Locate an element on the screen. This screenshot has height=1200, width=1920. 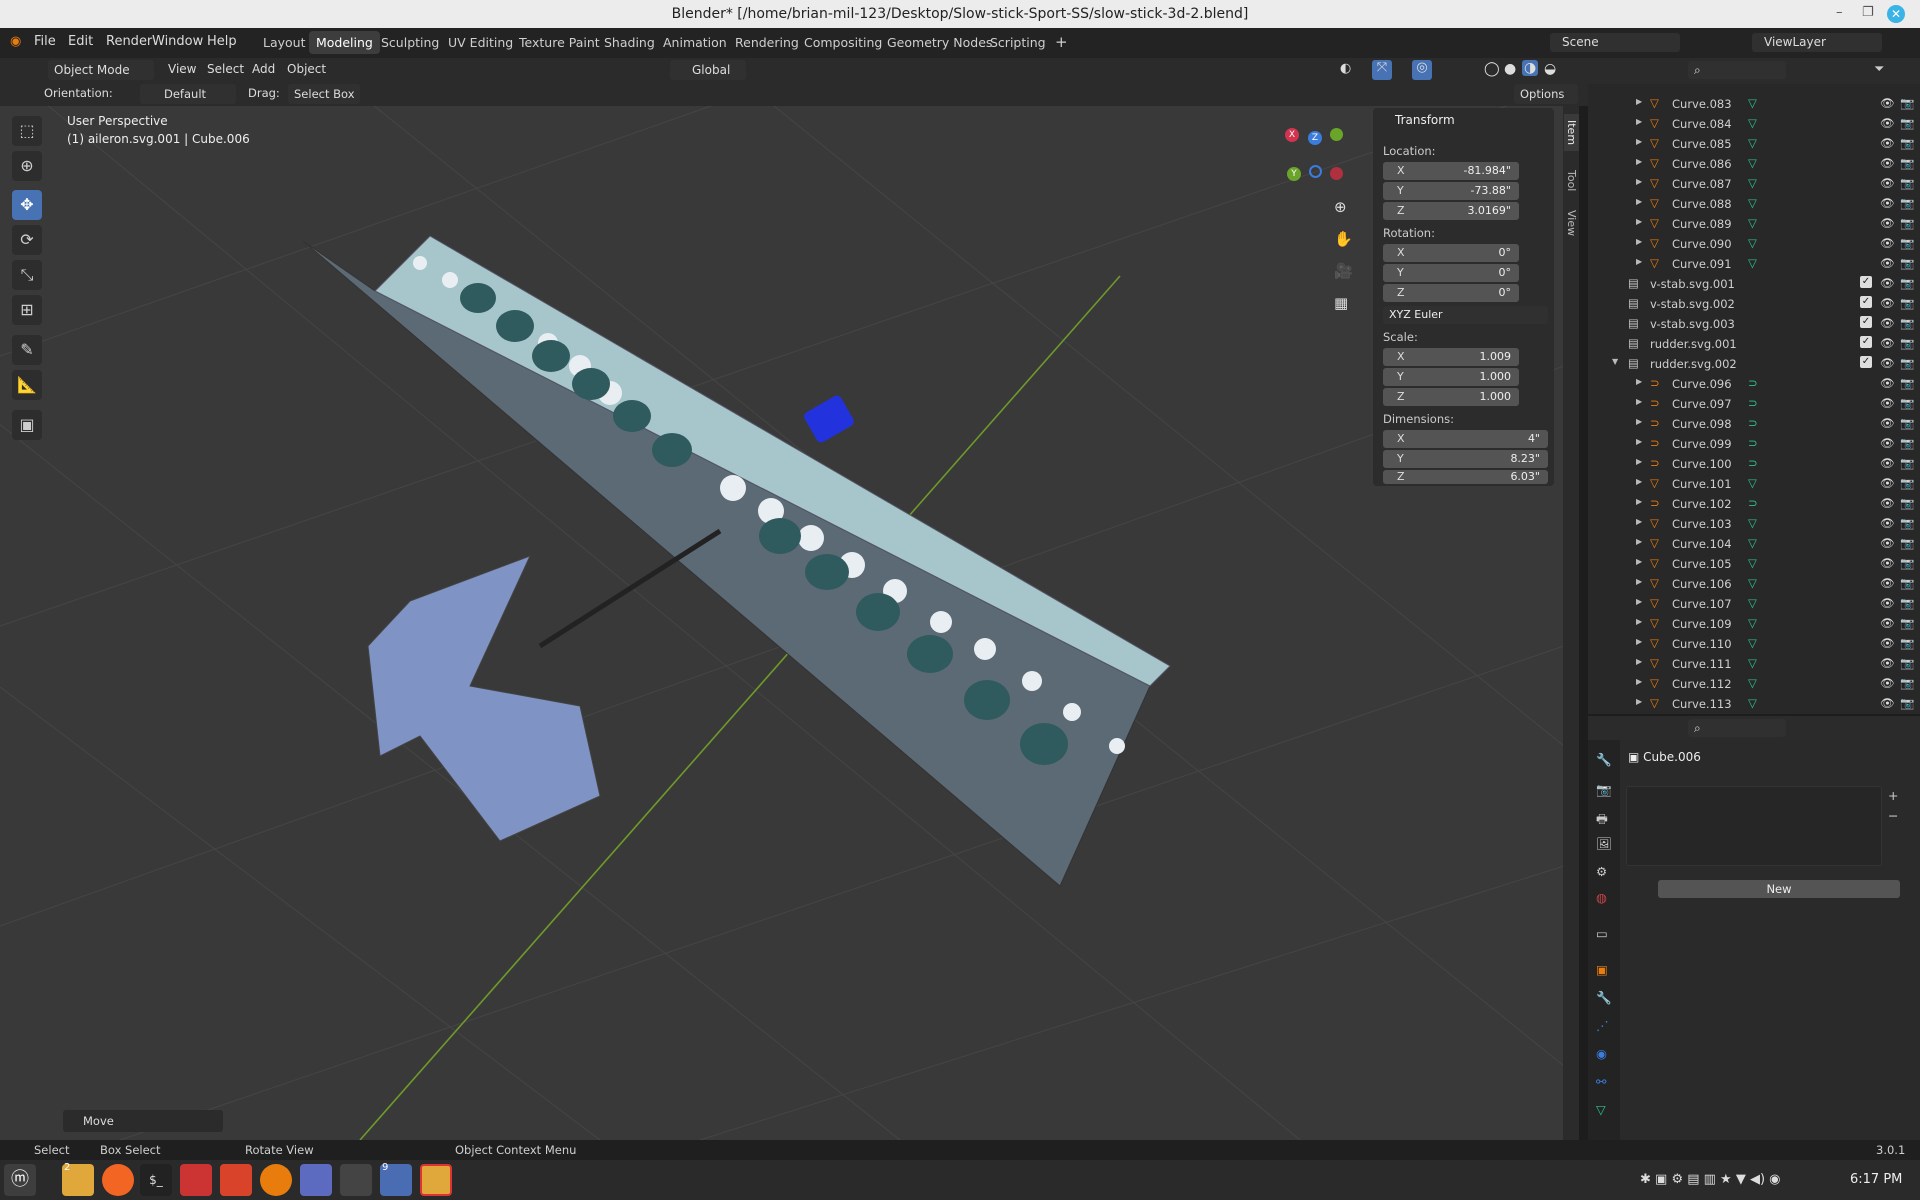
tab-compositing: Compositing is located at coordinates (843, 42).